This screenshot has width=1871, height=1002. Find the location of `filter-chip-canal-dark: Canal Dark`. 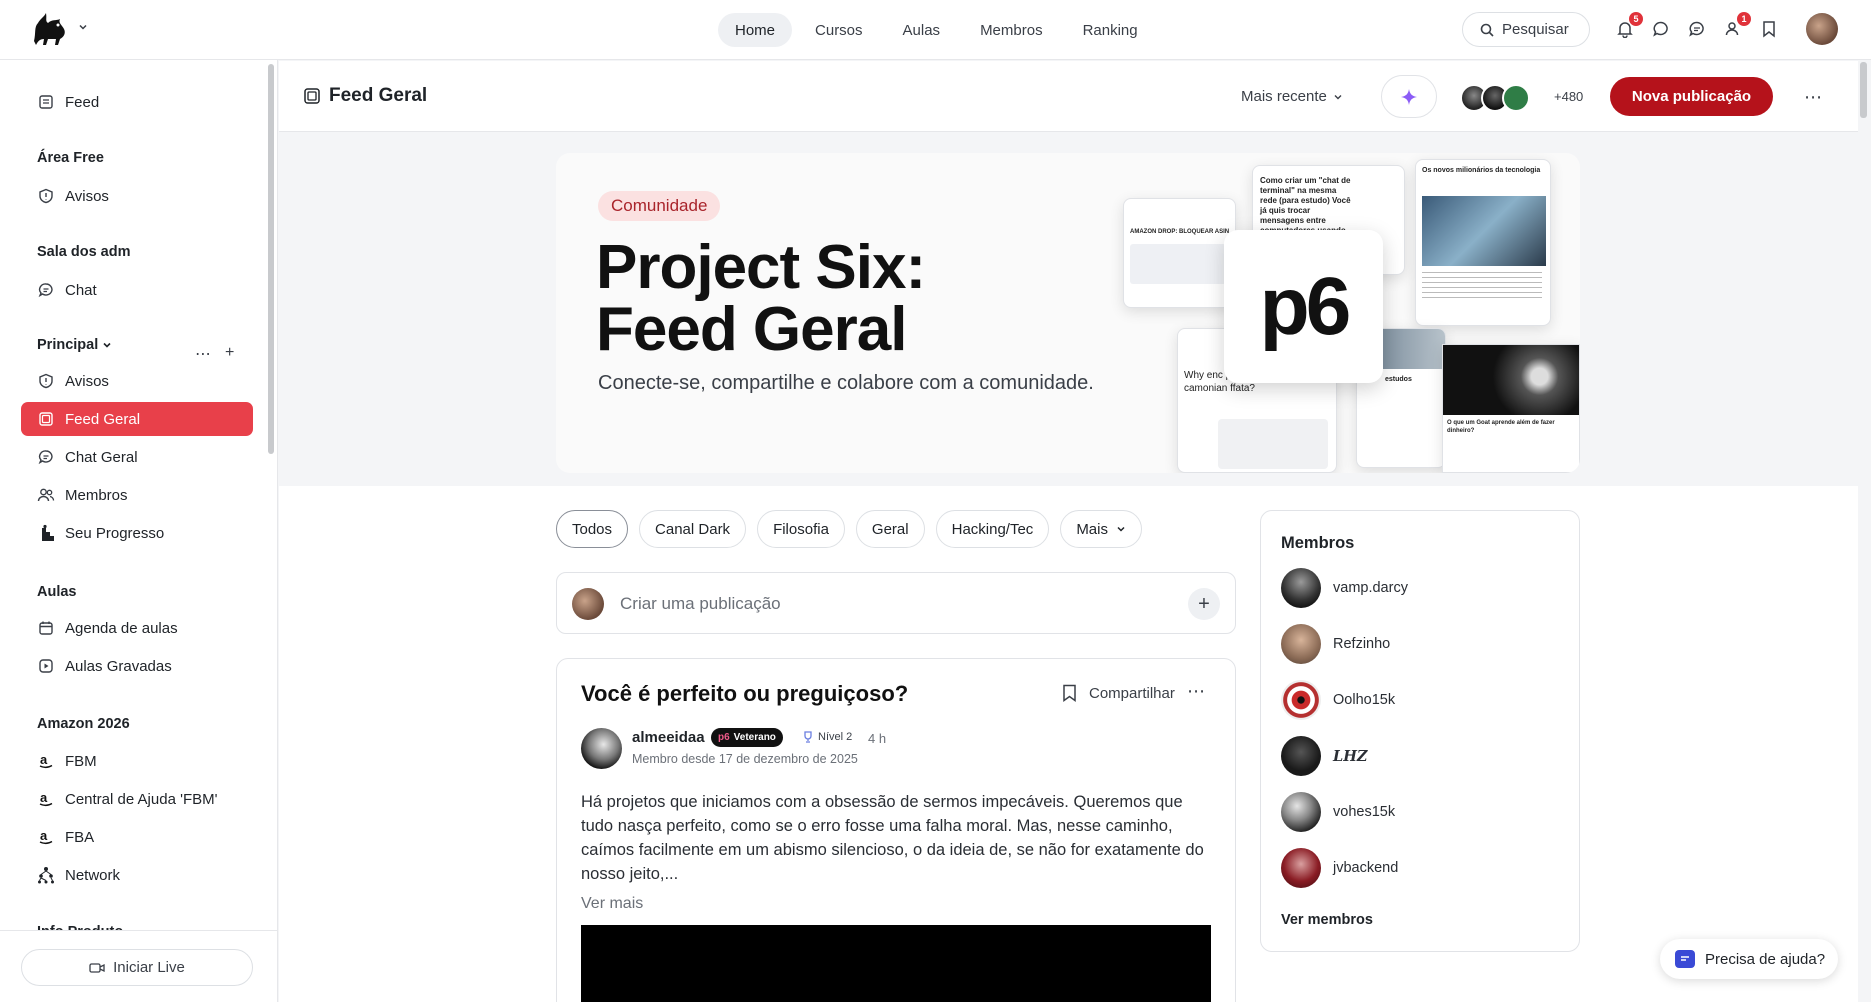

filter-chip-canal-dark: Canal Dark is located at coordinates (693, 529).